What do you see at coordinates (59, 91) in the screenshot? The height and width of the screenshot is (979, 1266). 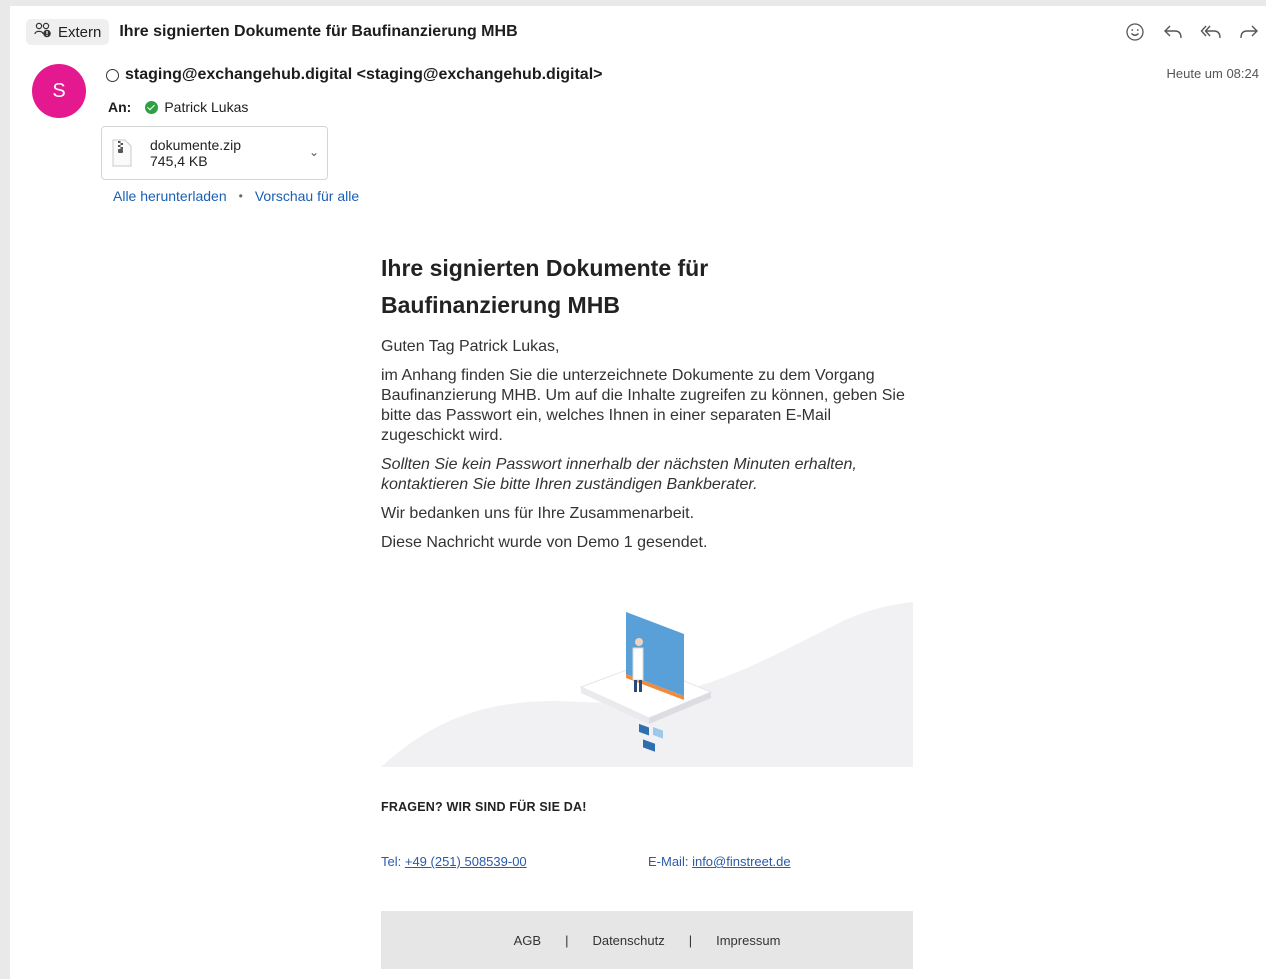 I see `sender-avatar: S` at bounding box center [59, 91].